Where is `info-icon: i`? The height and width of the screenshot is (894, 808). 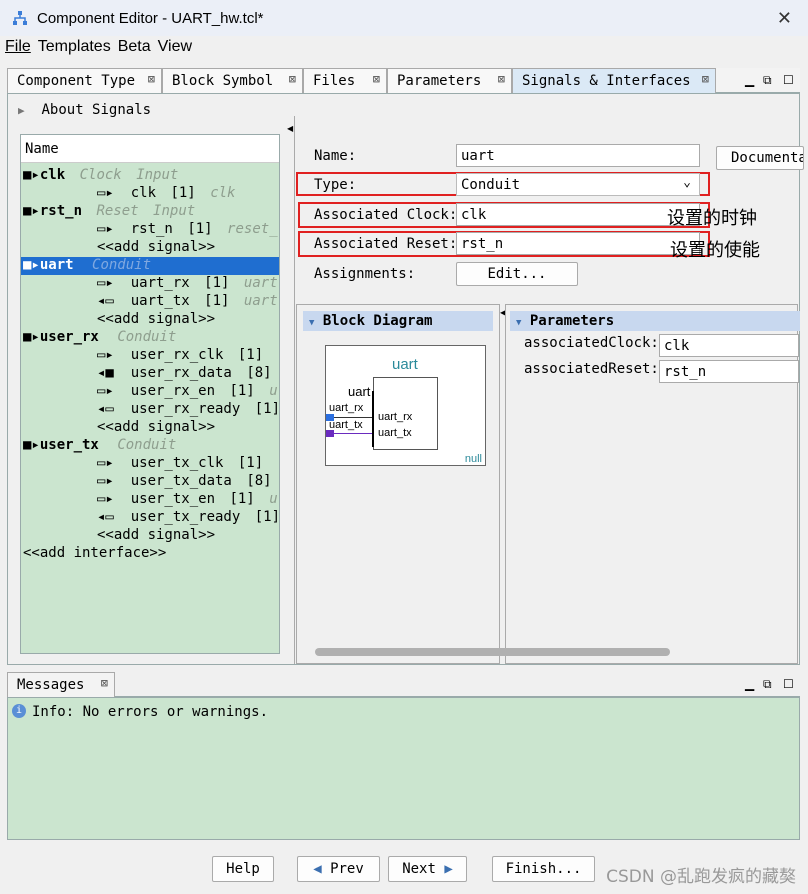 info-icon: i is located at coordinates (19, 711).